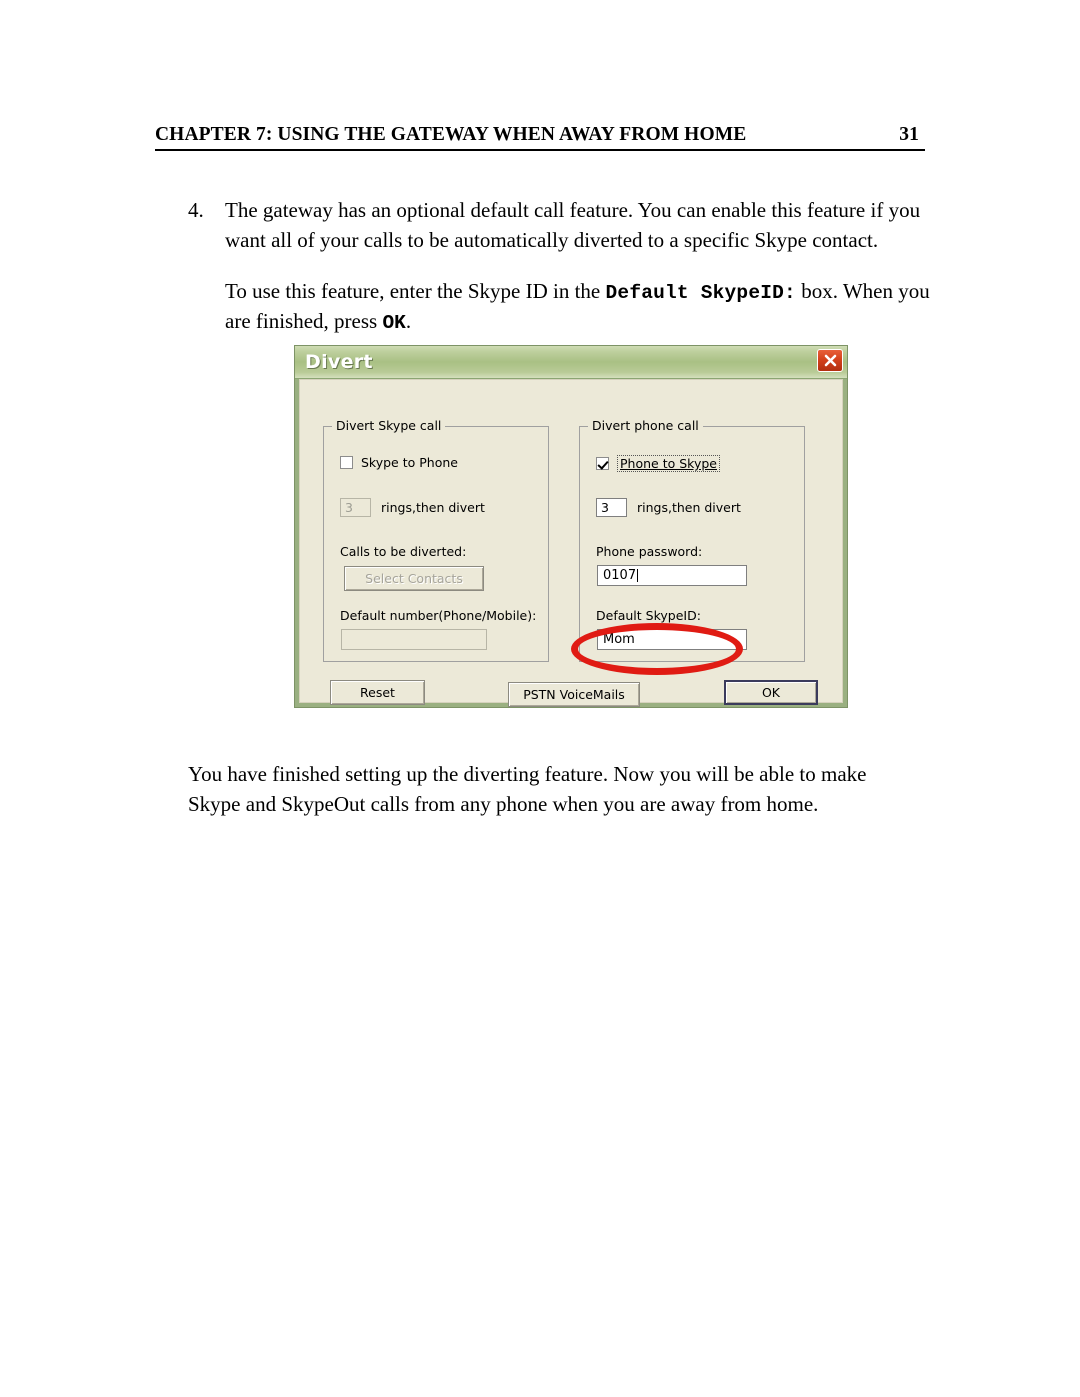 This screenshot has height=1397, width=1080. Describe the element at coordinates (355, 507) in the screenshot. I see `rings-input-skype: 3` at that location.